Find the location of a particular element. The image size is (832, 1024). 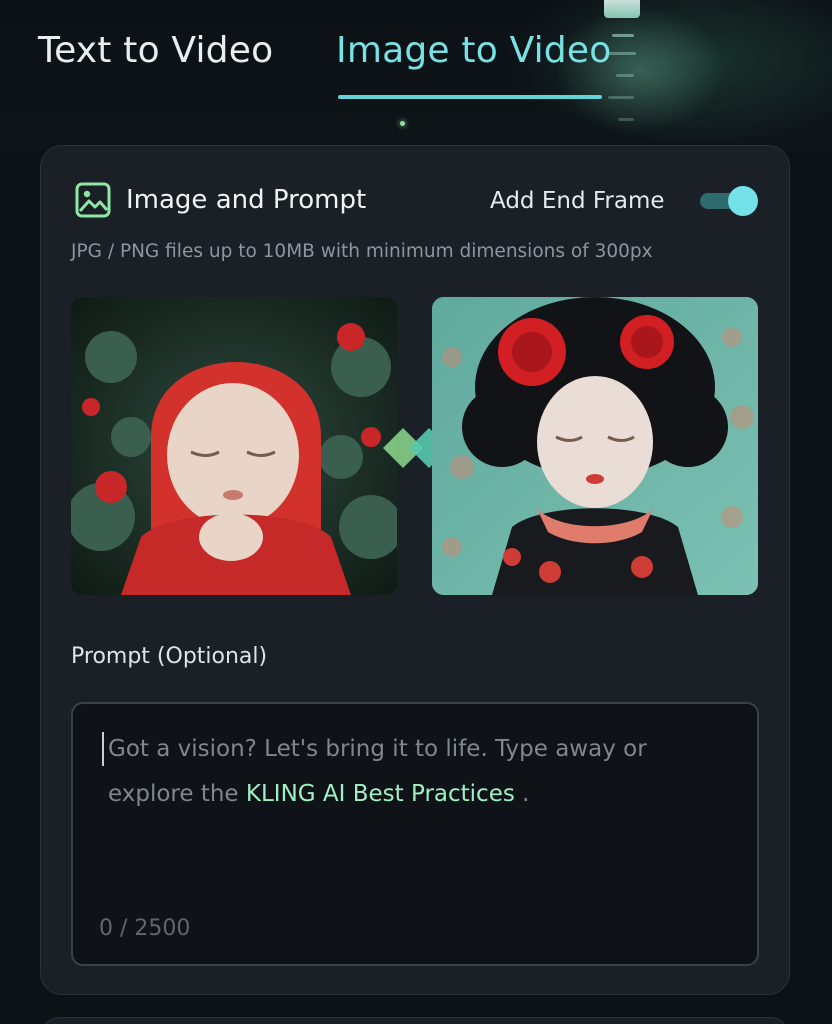

end-frame-image is located at coordinates (595, 446).